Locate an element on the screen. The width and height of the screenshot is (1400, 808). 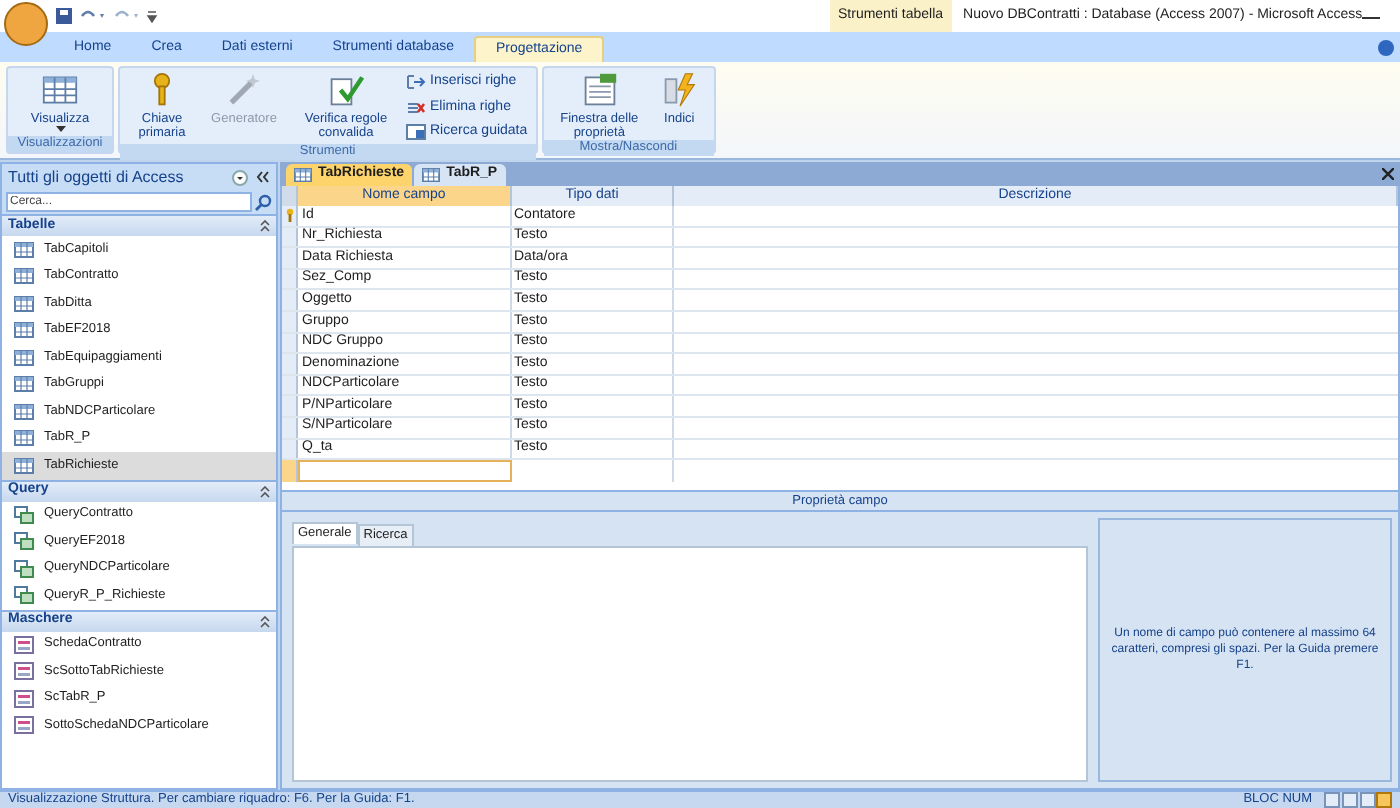
nav-pane-title: Tutti gli oggetti di Access is located at coordinates (96, 177).